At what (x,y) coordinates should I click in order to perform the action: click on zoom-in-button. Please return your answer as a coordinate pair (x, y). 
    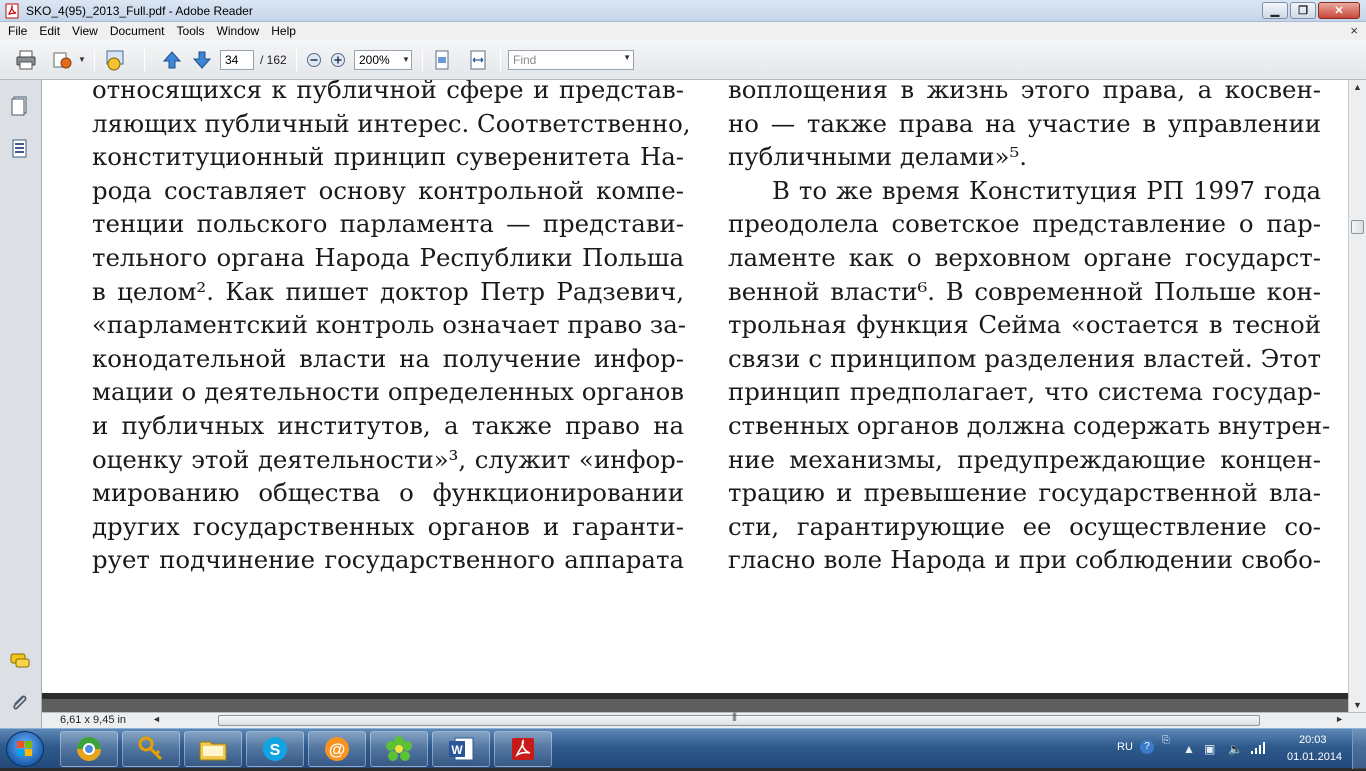
    Looking at the image, I should click on (338, 60).